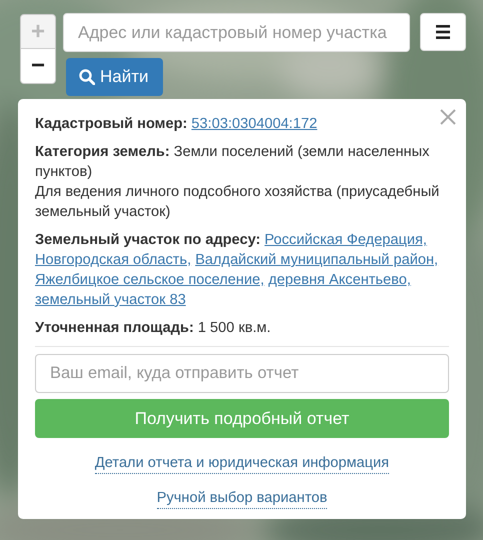  Describe the element at coordinates (87, 77) in the screenshot. I see `search-icon` at that location.